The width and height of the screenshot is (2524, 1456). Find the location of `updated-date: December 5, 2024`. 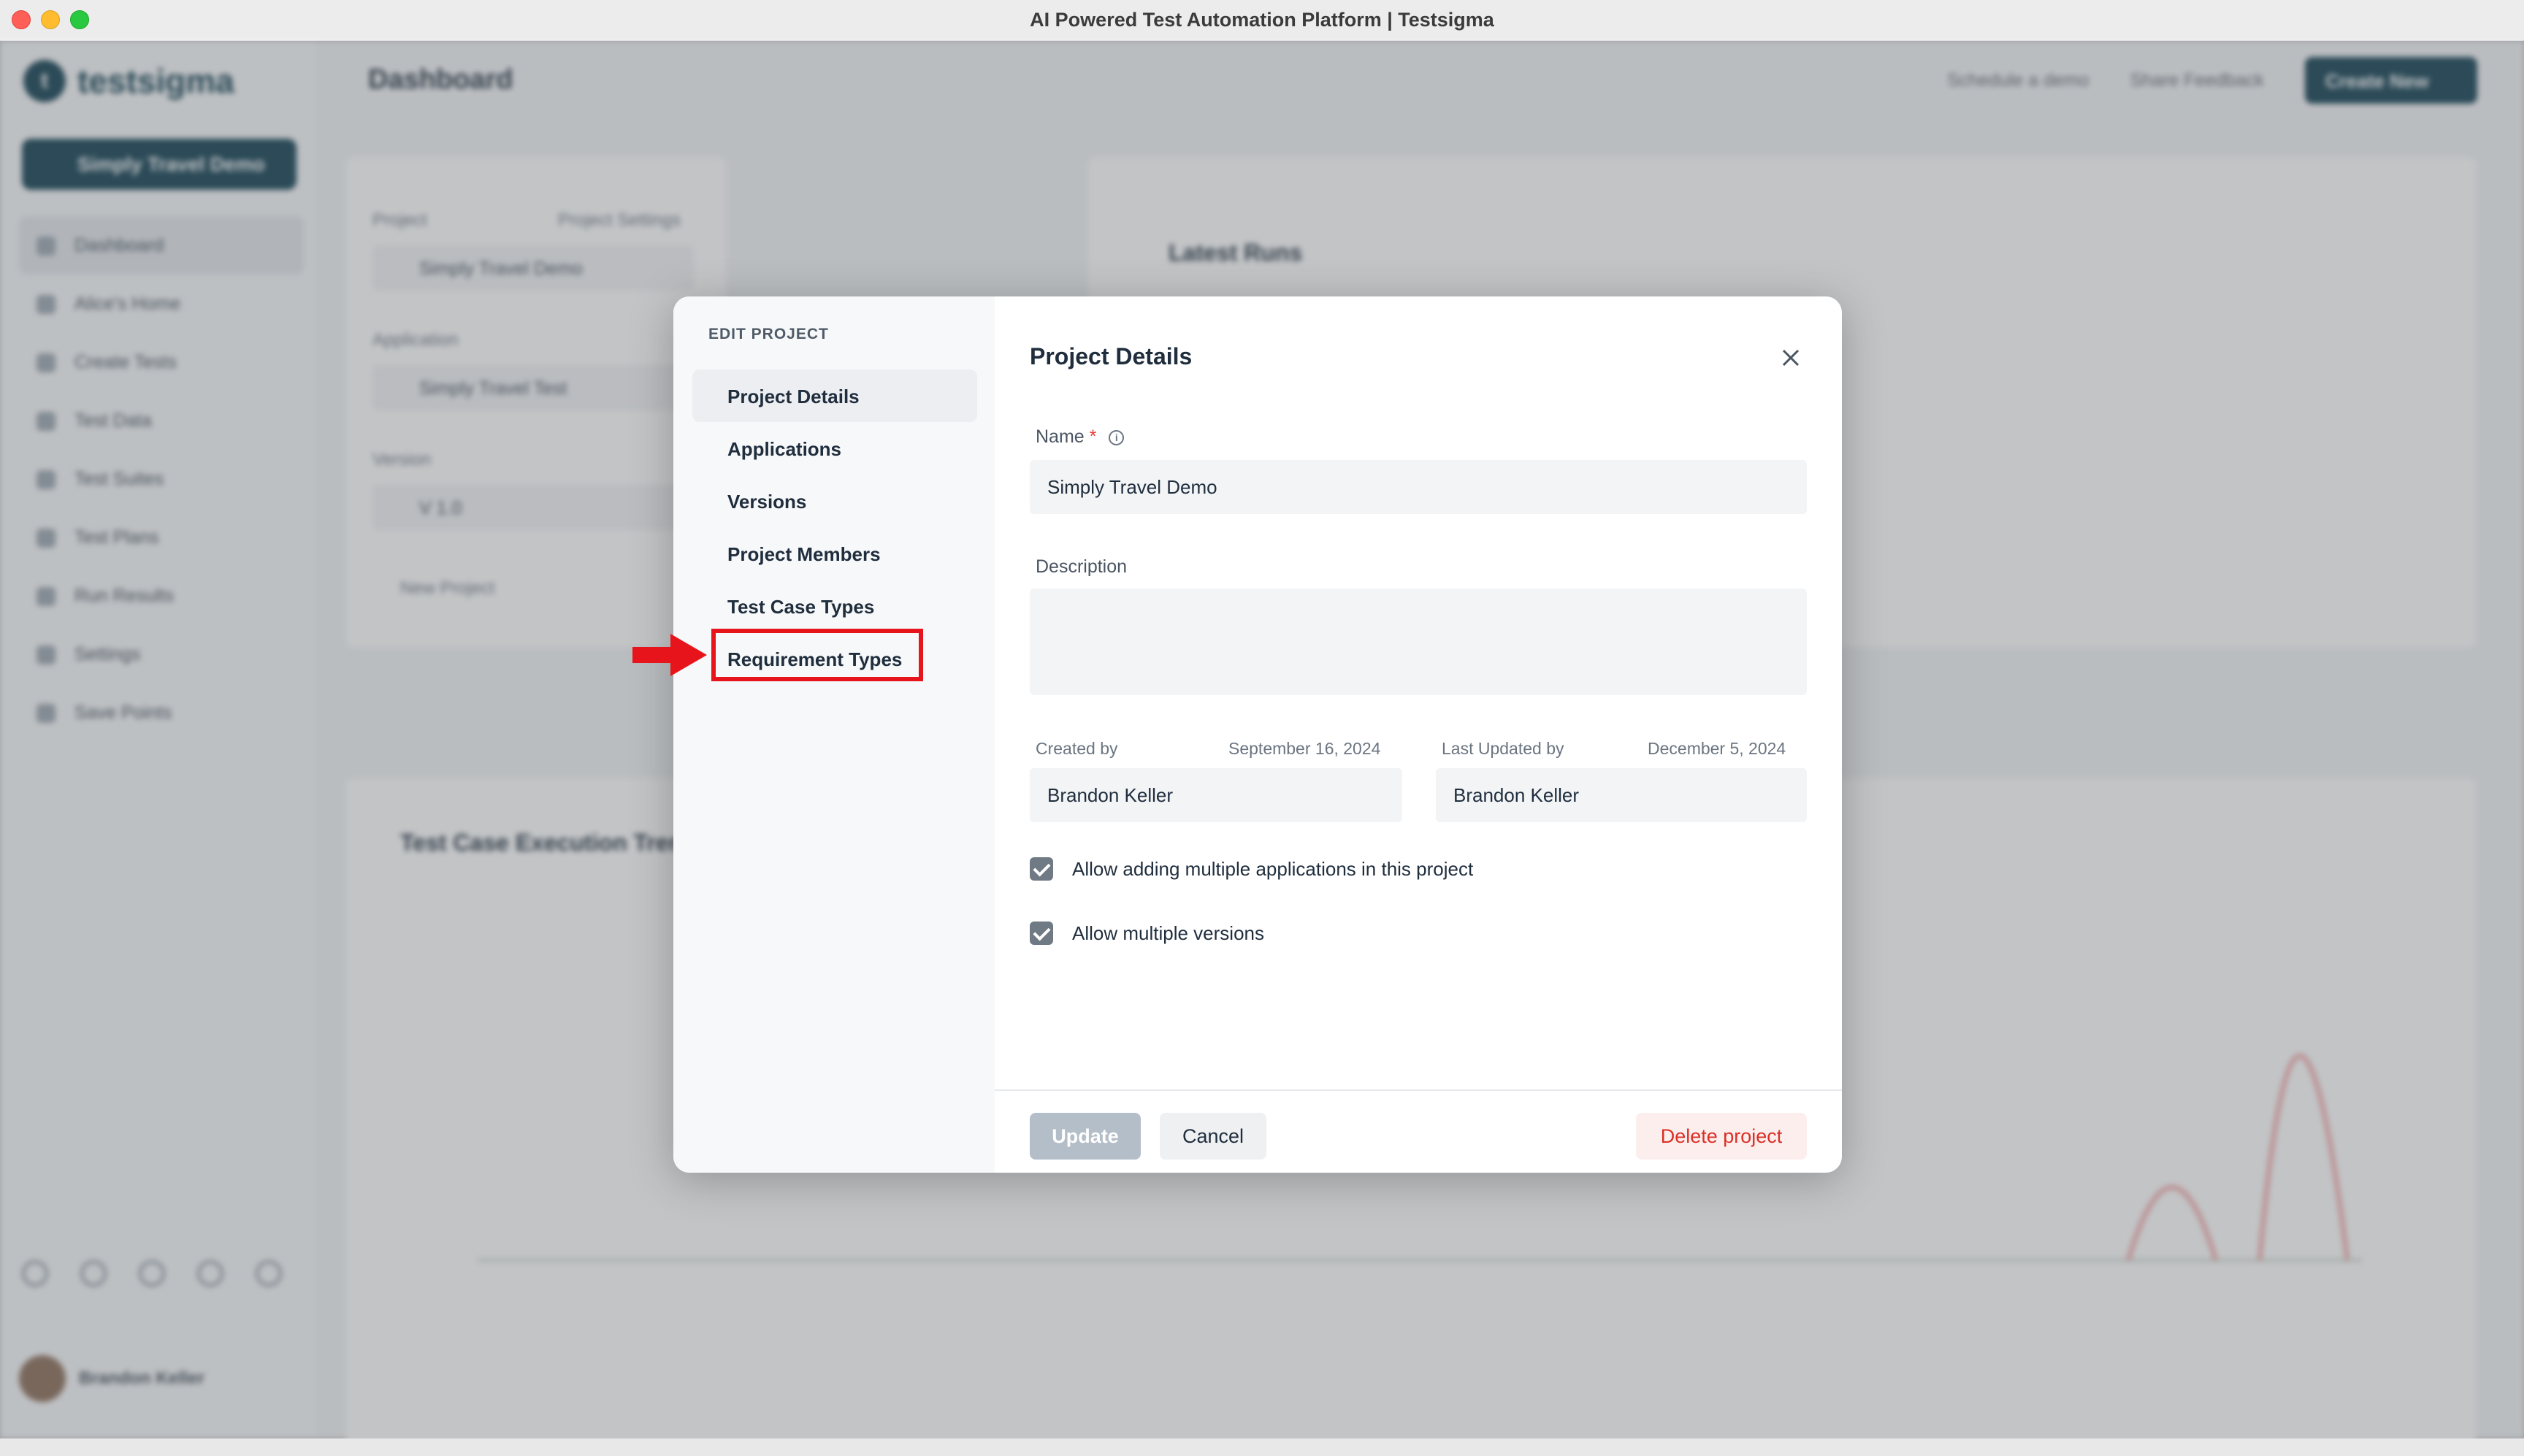

updated-date: December 5, 2024 is located at coordinates (1717, 748).